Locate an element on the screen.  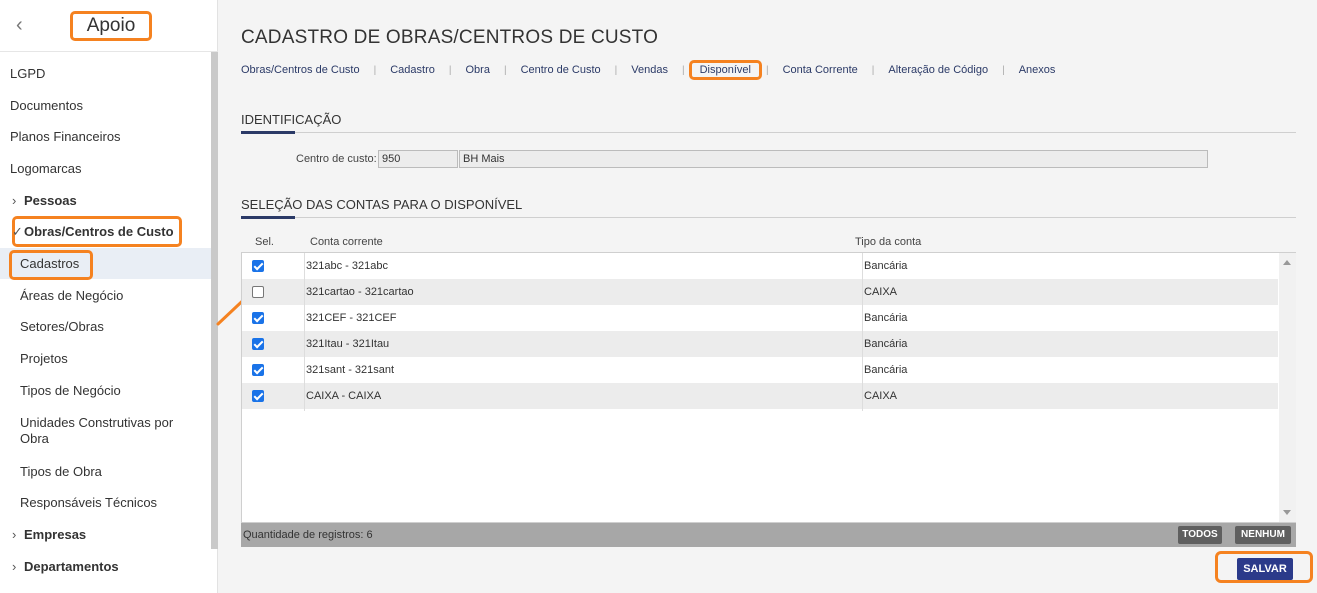
cell-conta: 321cartao - 321cartao is located at coordinates (360, 292).